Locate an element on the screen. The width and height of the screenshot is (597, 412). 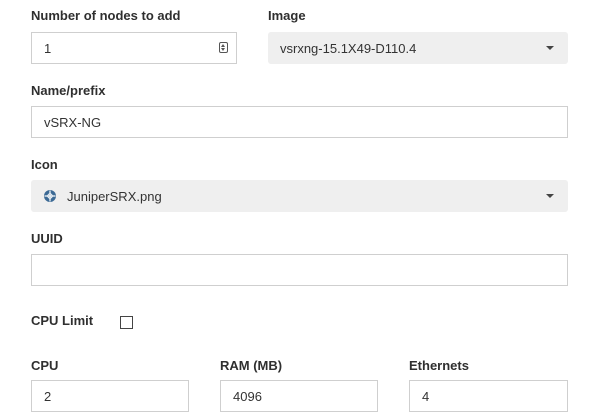
cpu-limit-checkbox is located at coordinates (126, 322).